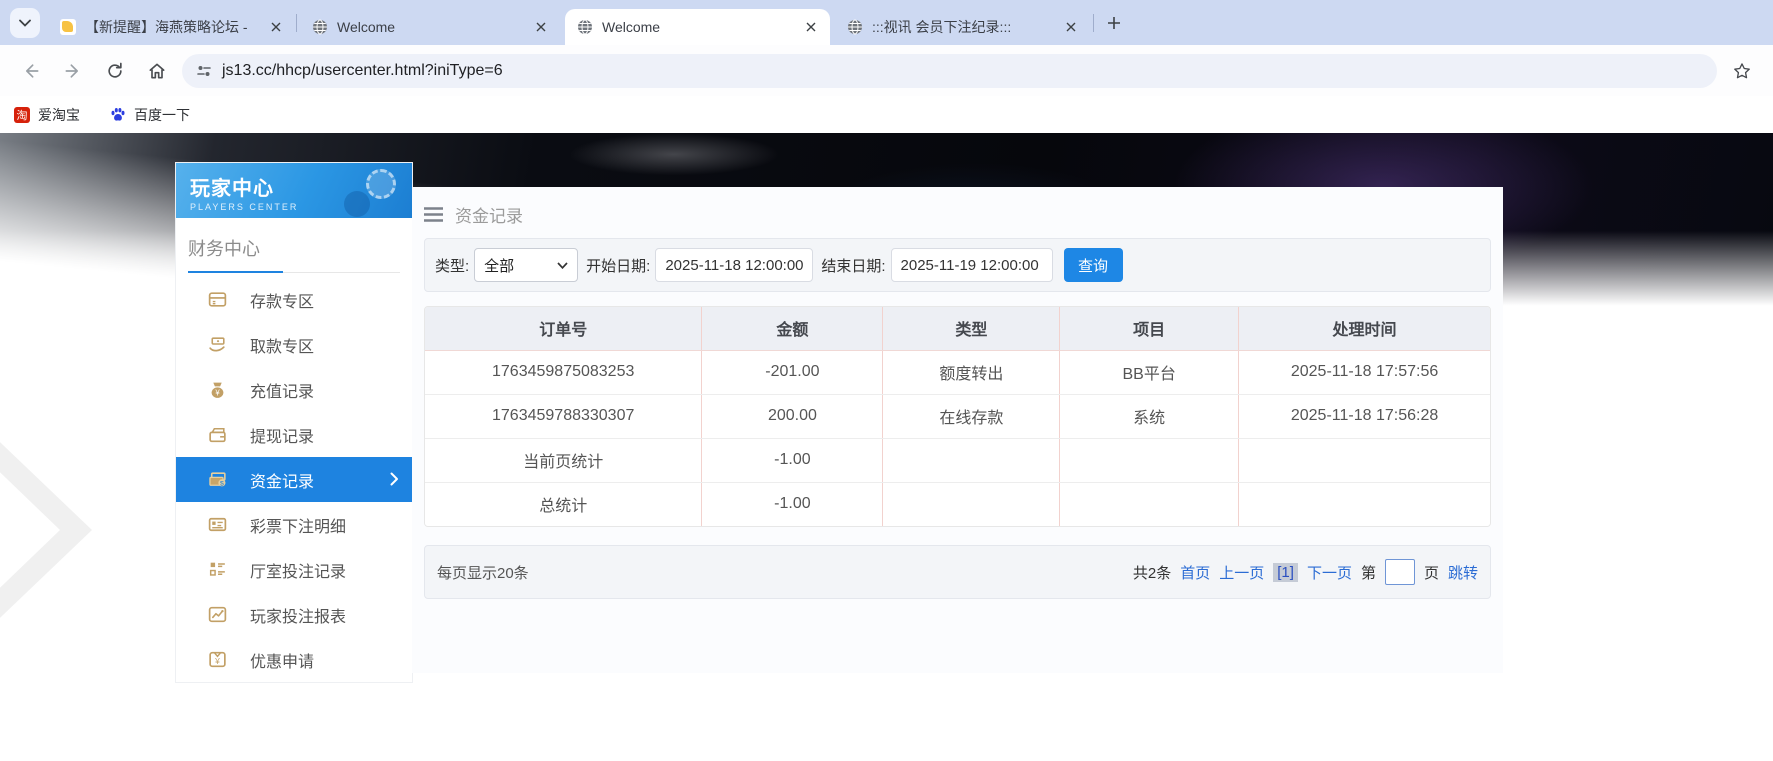 The width and height of the screenshot is (1773, 761). I want to click on wallet-icon, so click(217, 435).